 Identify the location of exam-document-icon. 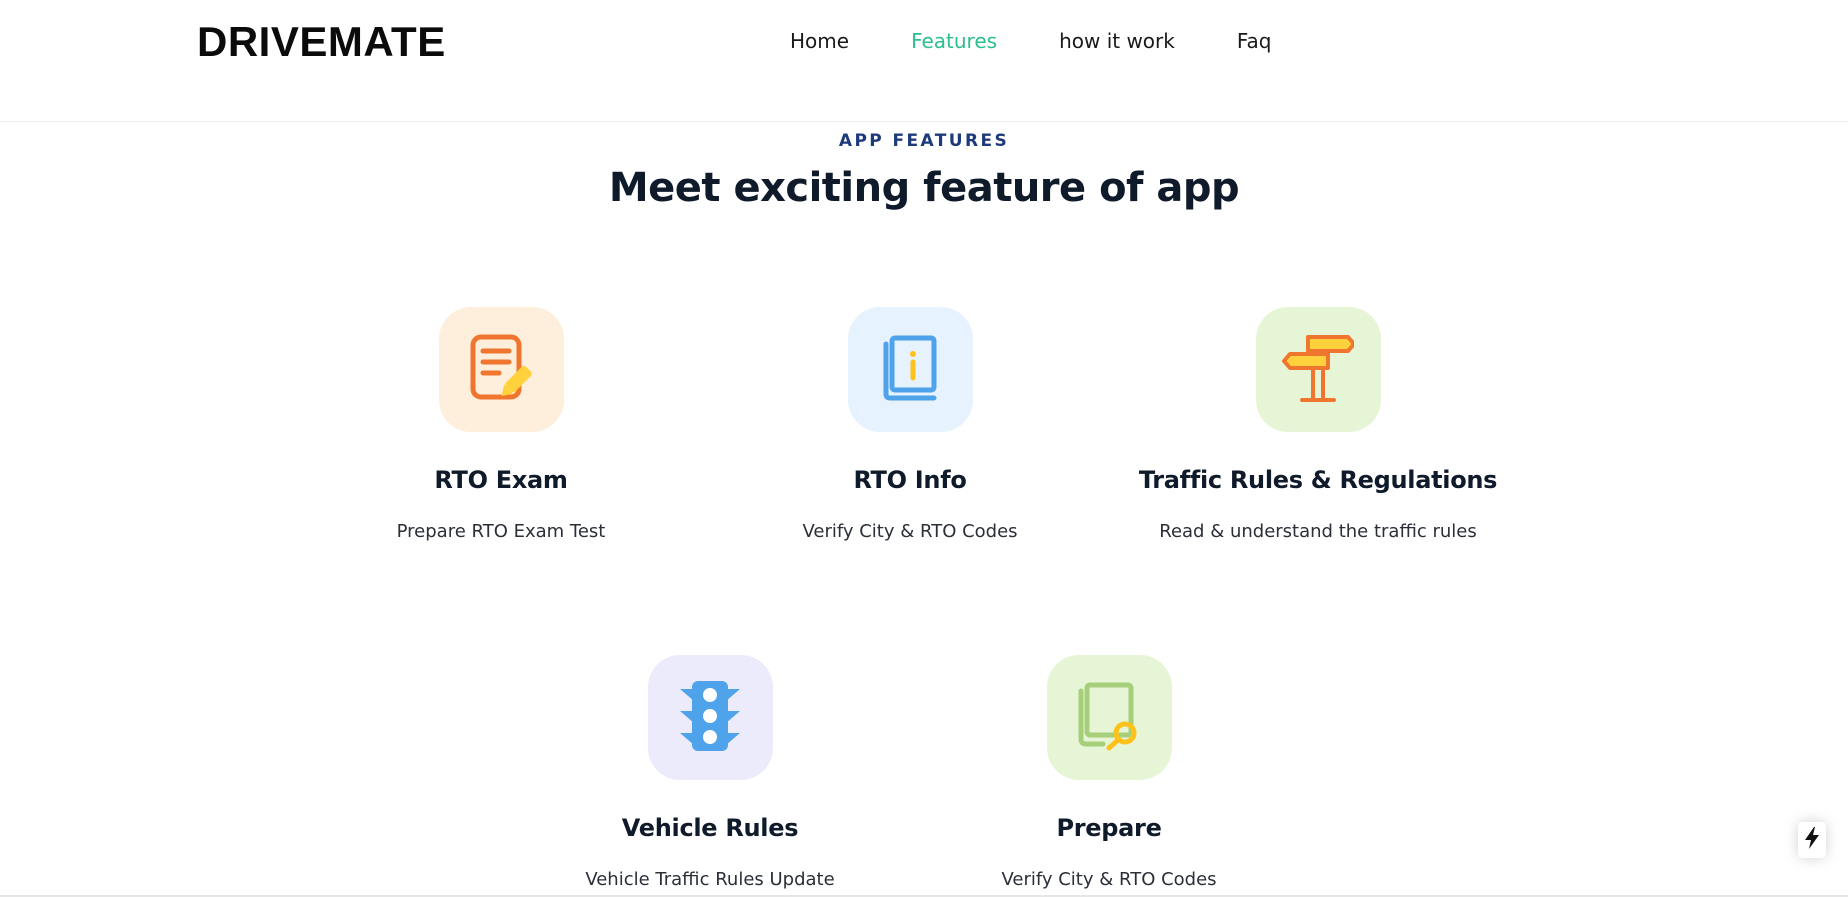
(501, 370).